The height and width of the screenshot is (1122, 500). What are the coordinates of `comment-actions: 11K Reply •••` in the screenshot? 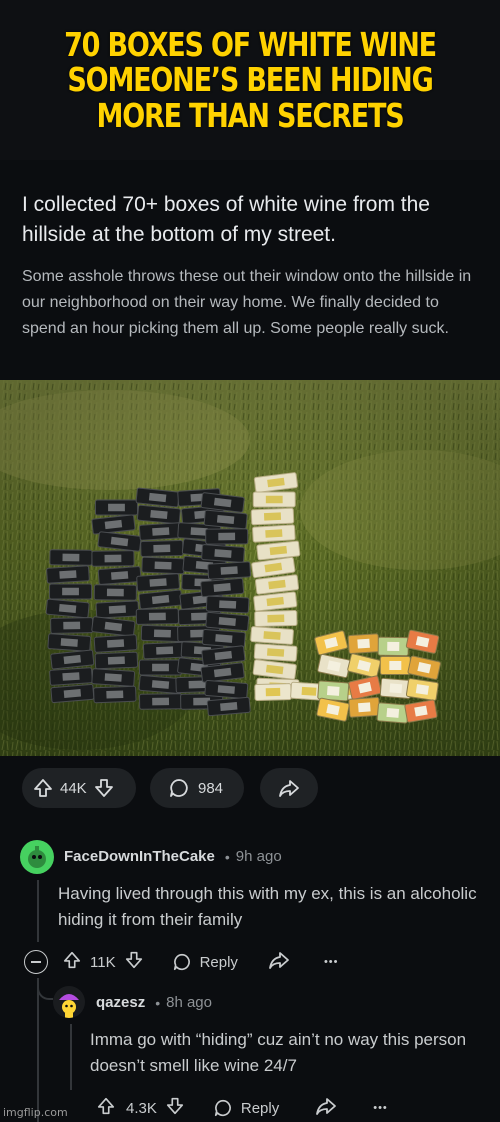 It's located at (254, 962).